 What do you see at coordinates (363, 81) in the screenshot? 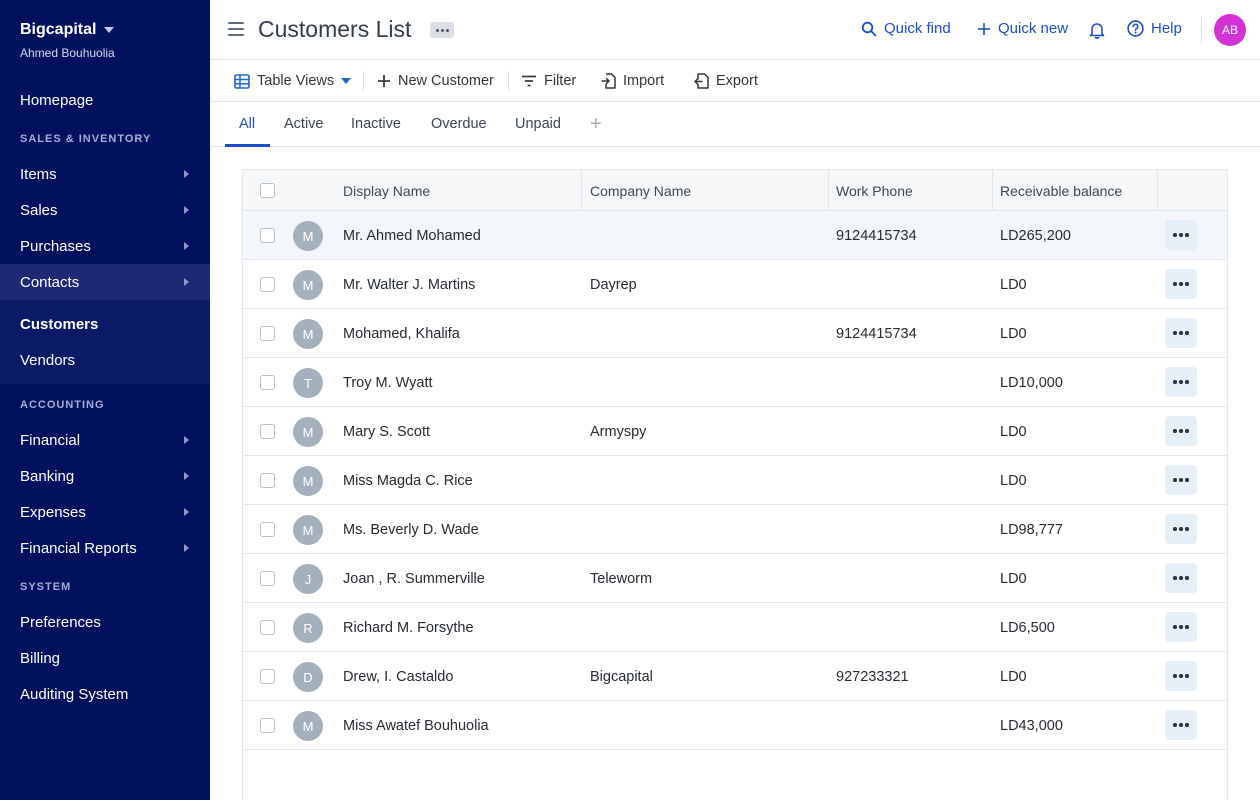
I see `toolbar-divider` at bounding box center [363, 81].